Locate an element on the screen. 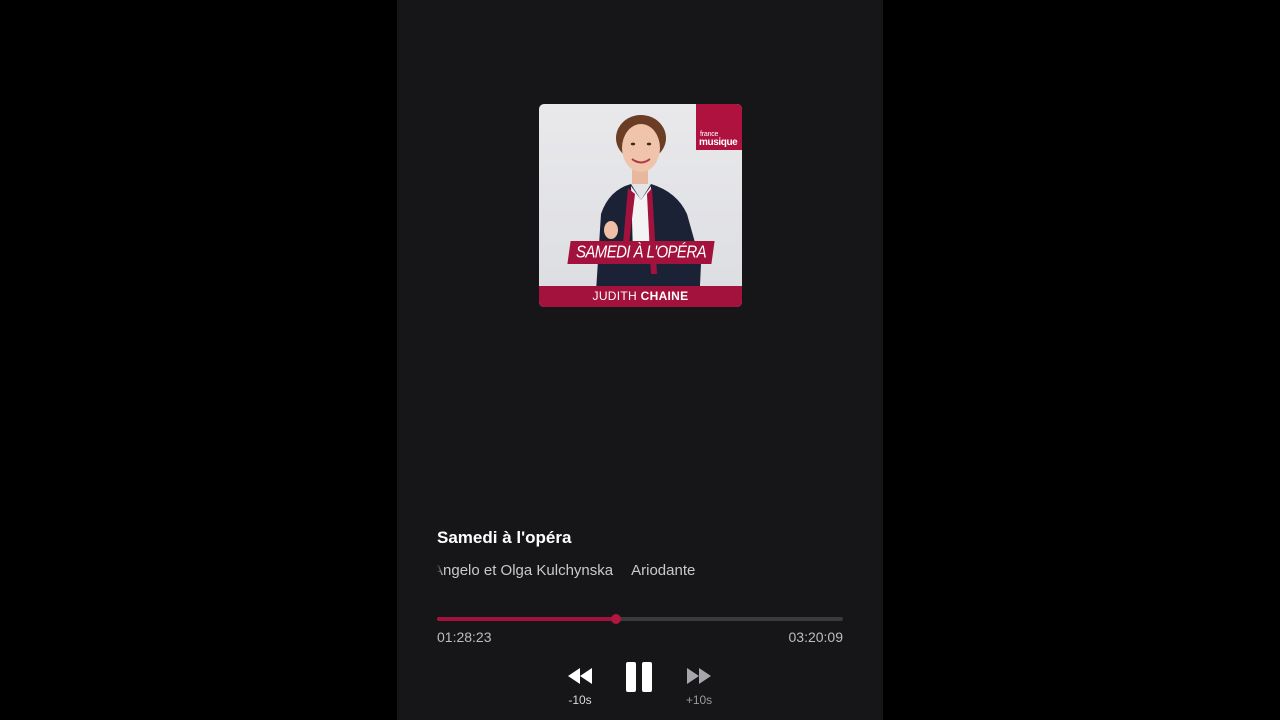  subtitle-marquee: Angelo et Olga Kulchynska Ariodante is located at coordinates (579, 572).